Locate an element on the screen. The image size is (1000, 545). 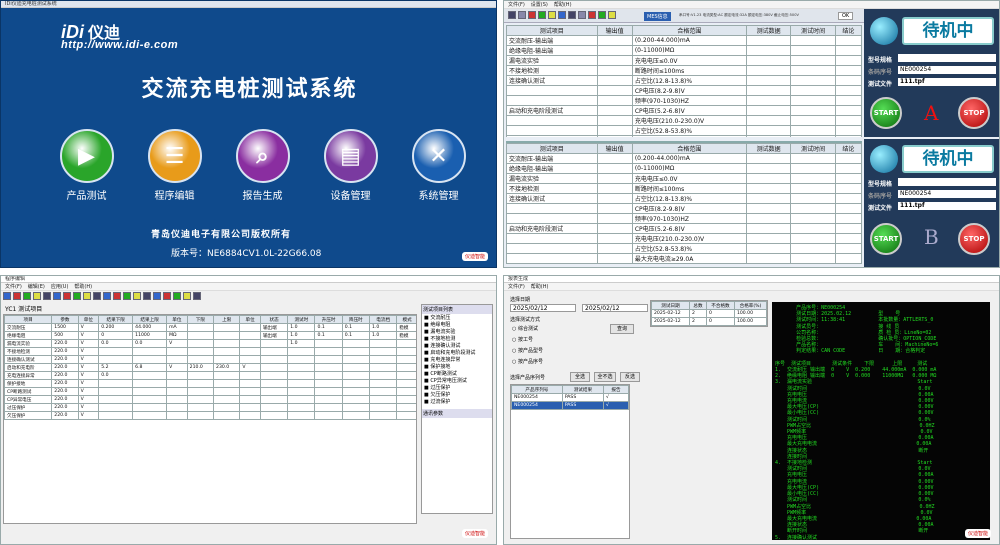
table-cell: 210.0 is located at coordinates (200, 367).